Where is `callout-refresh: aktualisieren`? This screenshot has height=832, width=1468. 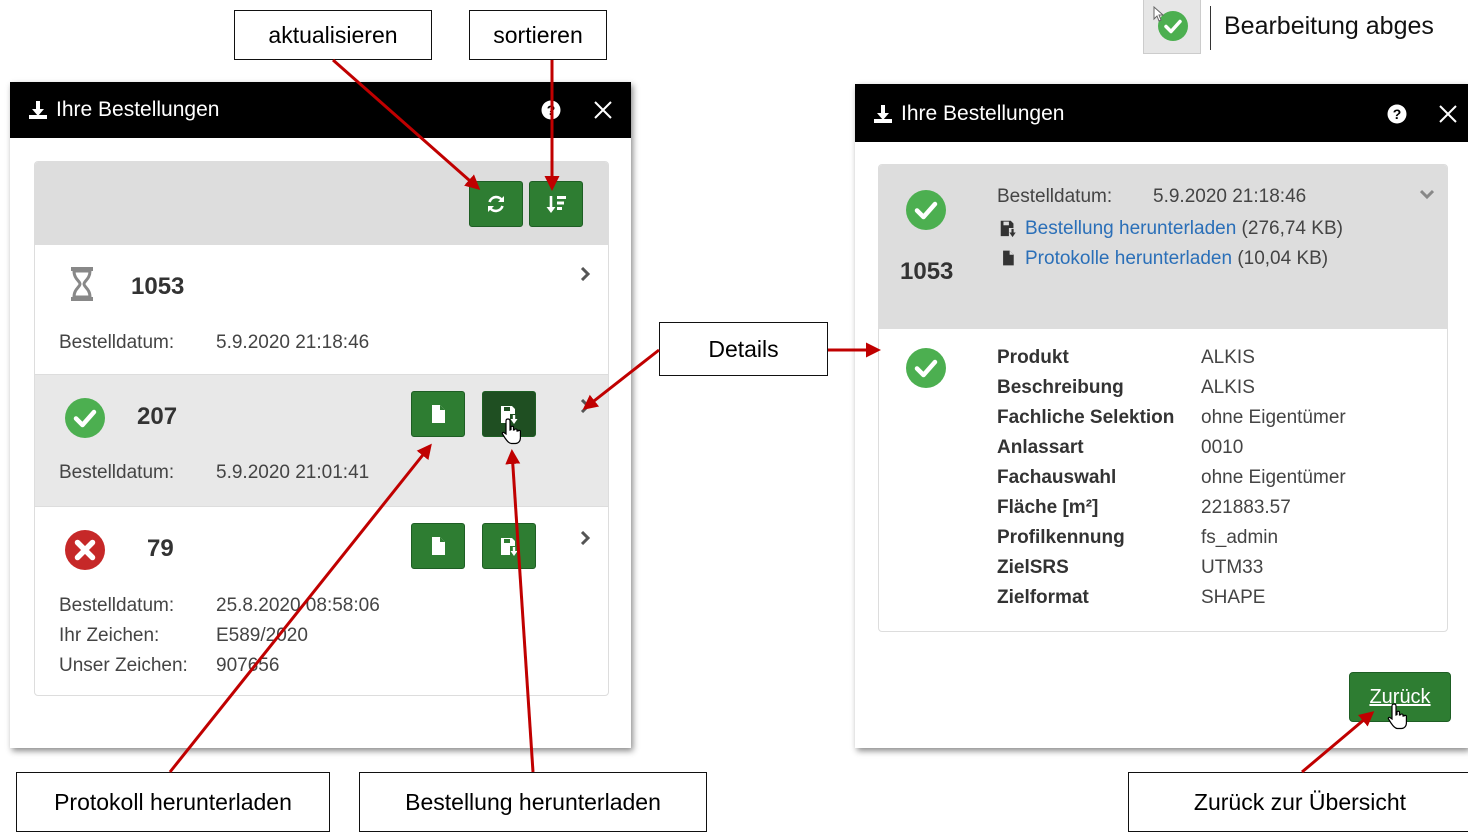
callout-refresh: aktualisieren is located at coordinates (333, 35).